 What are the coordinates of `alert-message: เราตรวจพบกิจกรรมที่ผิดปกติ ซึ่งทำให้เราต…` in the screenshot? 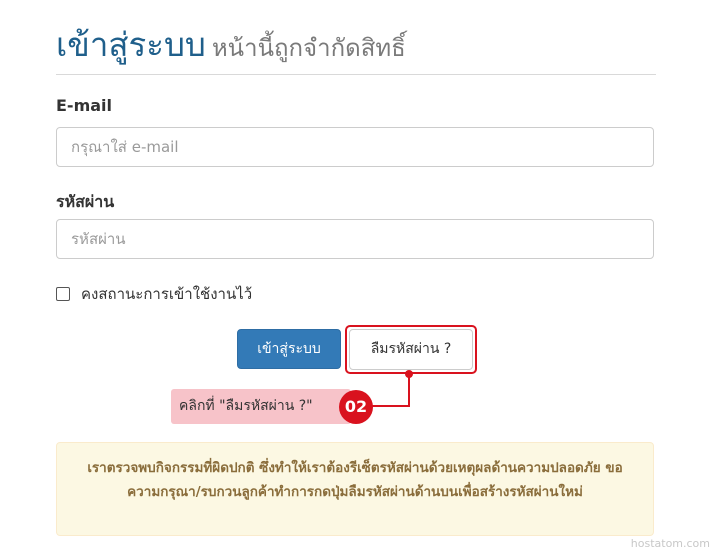 It's located at (355, 480).